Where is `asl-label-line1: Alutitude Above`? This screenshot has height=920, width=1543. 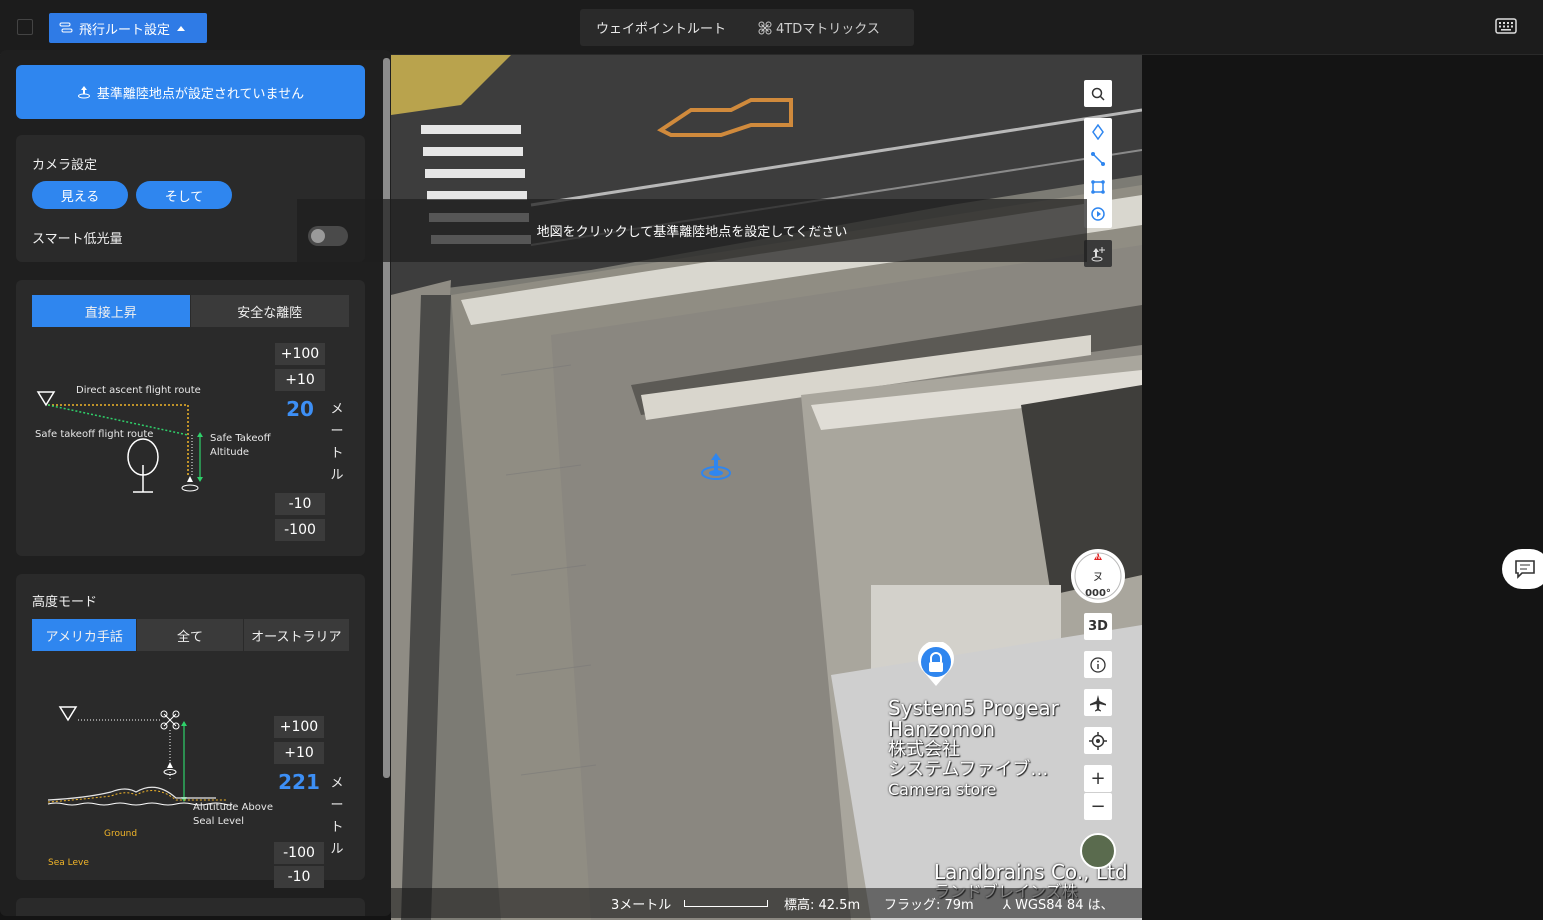 asl-label-line1: Alutitude Above is located at coordinates (233, 807).